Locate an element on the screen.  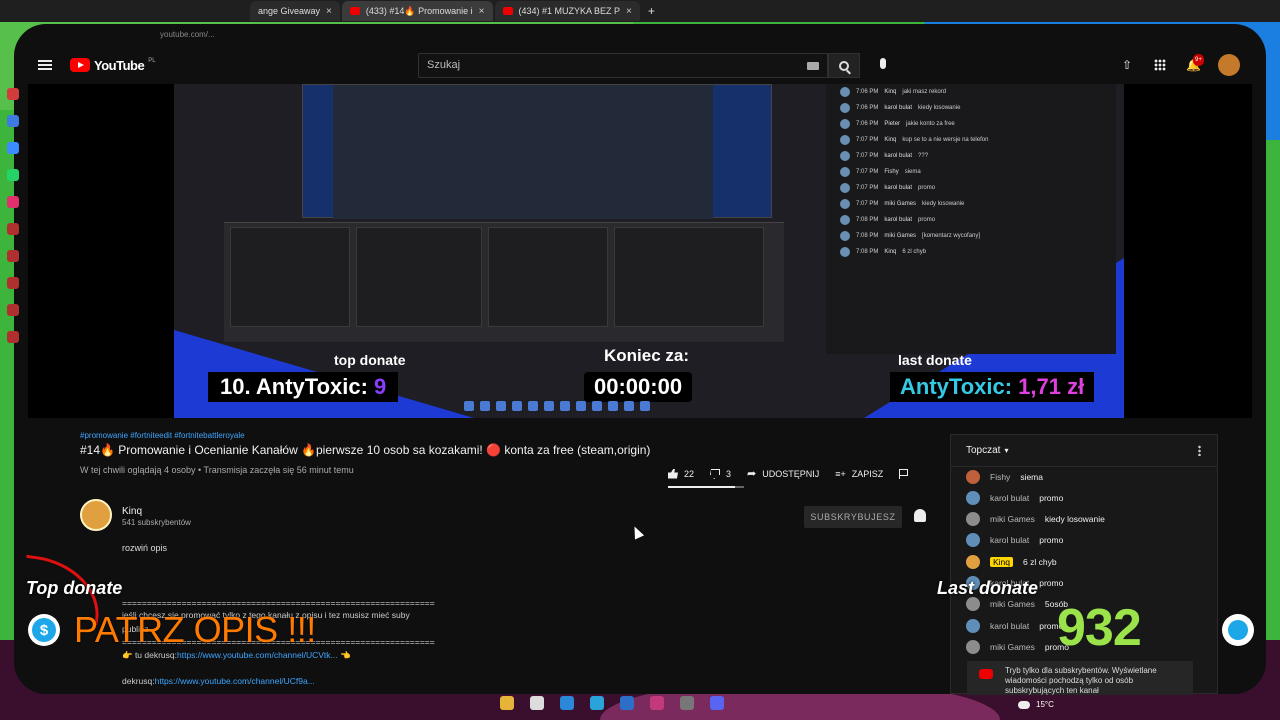
shopping-icon is located at coordinates (13, 94).